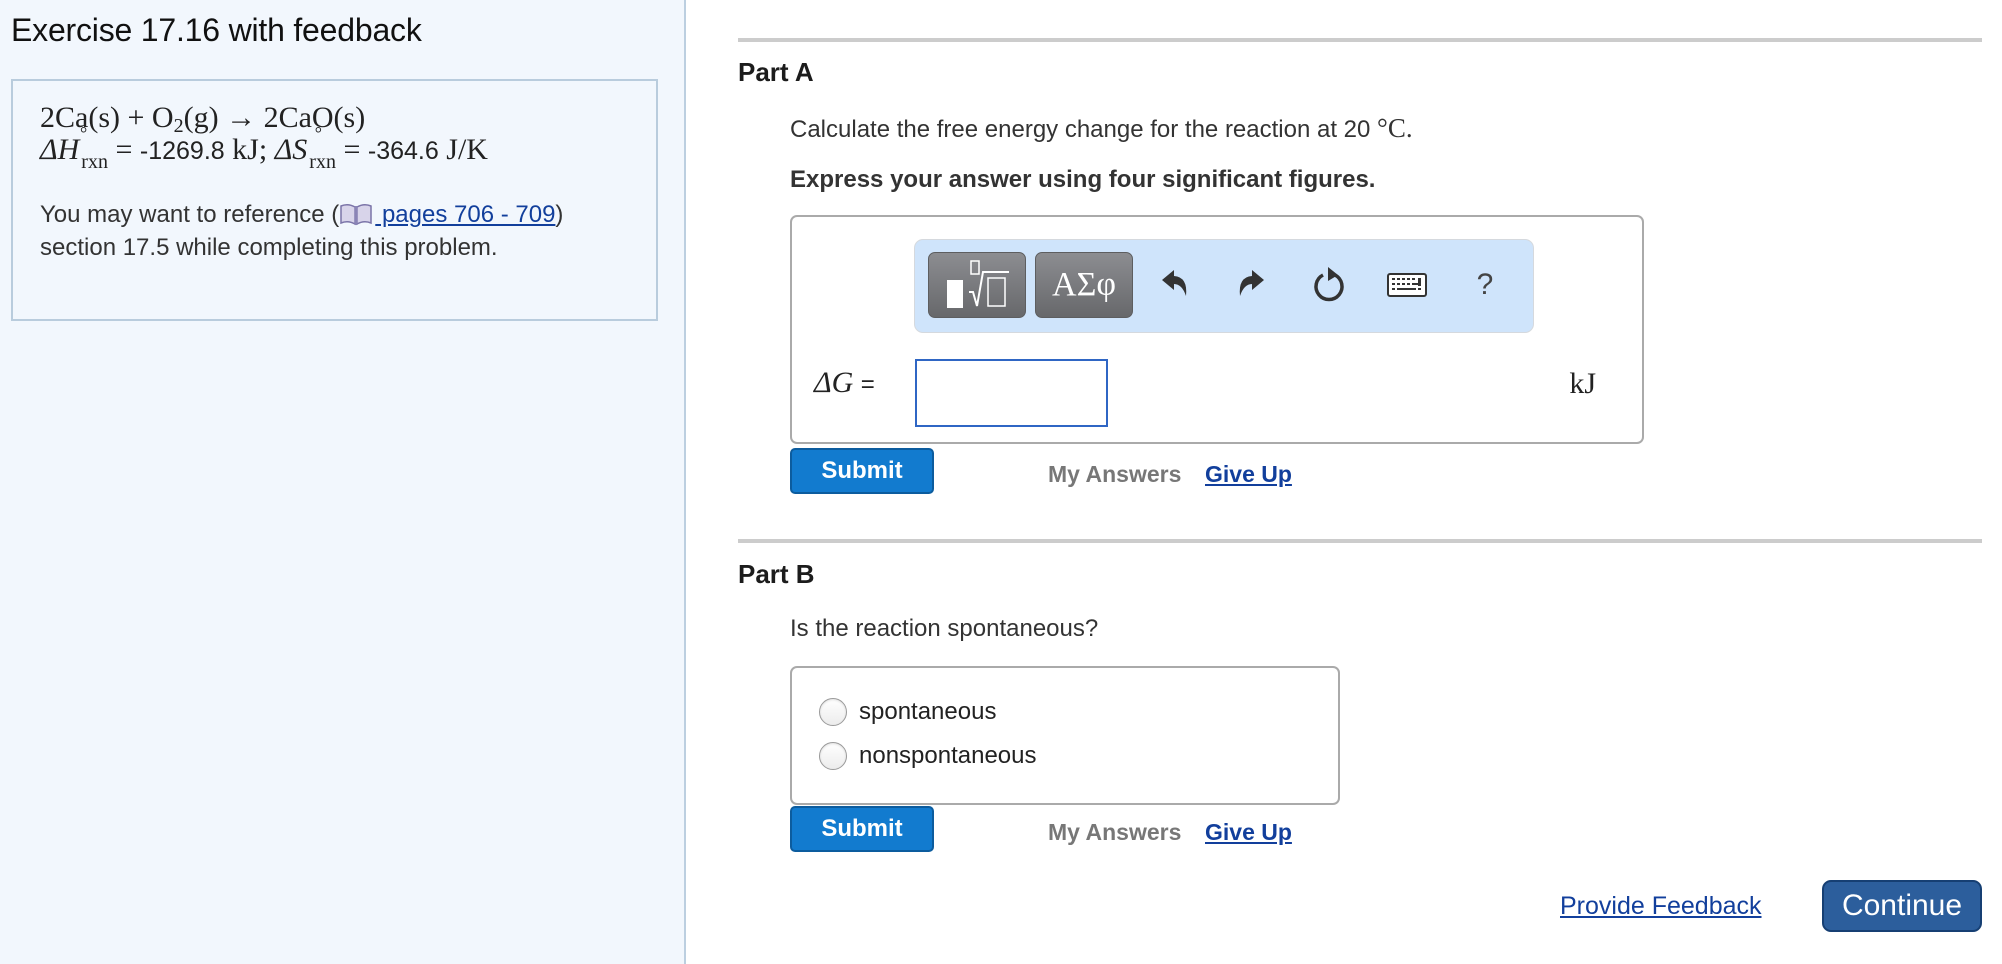  I want to click on part-b-heading: Part B, so click(776, 574).